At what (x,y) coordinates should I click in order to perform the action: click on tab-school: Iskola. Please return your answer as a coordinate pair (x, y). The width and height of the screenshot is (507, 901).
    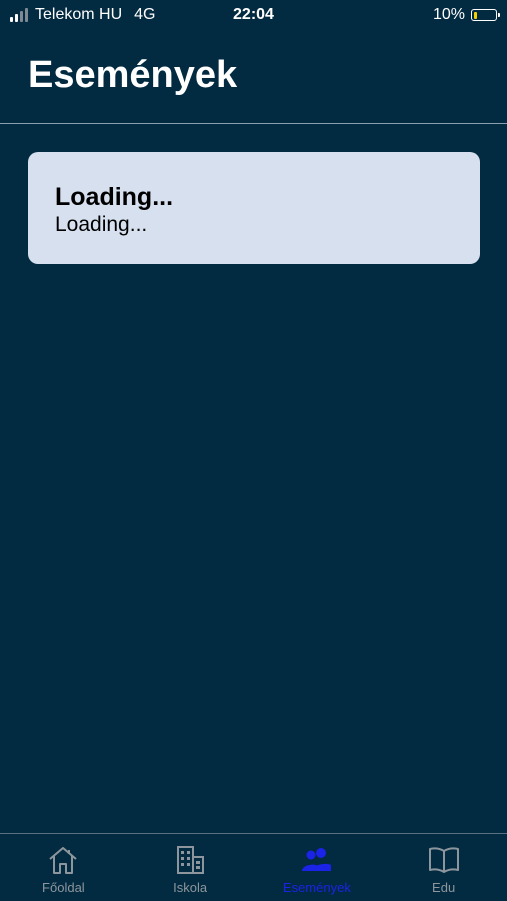
    Looking at the image, I should click on (190, 867).